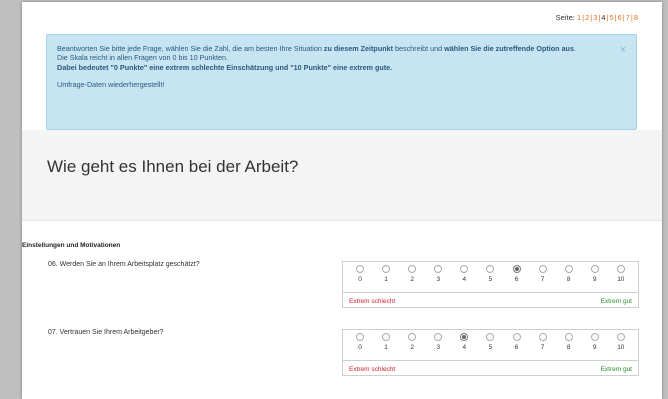 This screenshot has width=668, height=399. I want to click on page-link-7: 7, so click(628, 17).